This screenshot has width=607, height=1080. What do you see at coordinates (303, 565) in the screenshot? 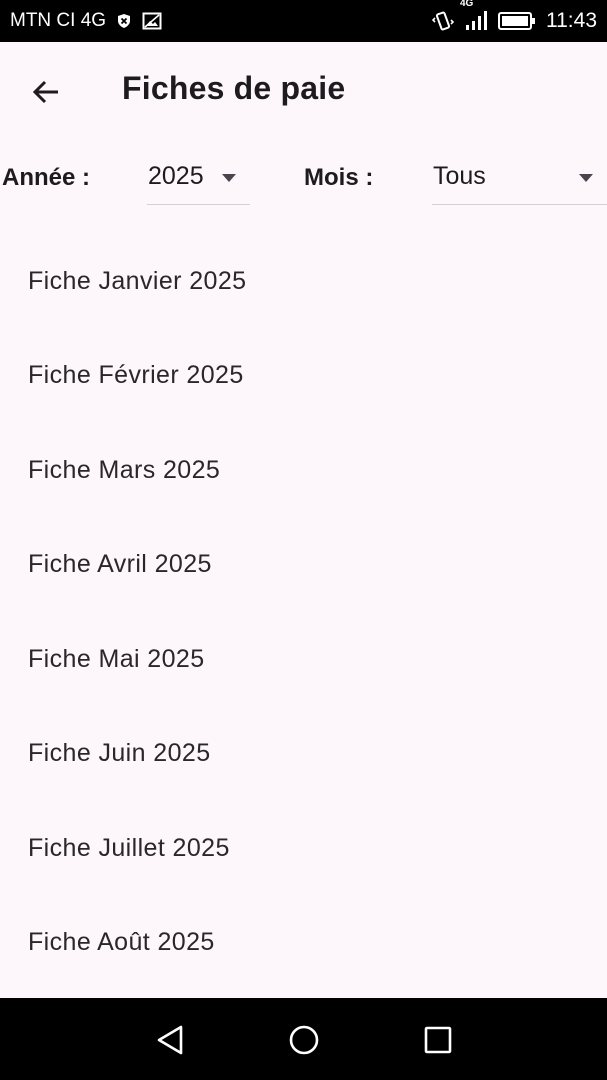
I see `payslip-item-avril: Fiche Avril 2025` at bounding box center [303, 565].